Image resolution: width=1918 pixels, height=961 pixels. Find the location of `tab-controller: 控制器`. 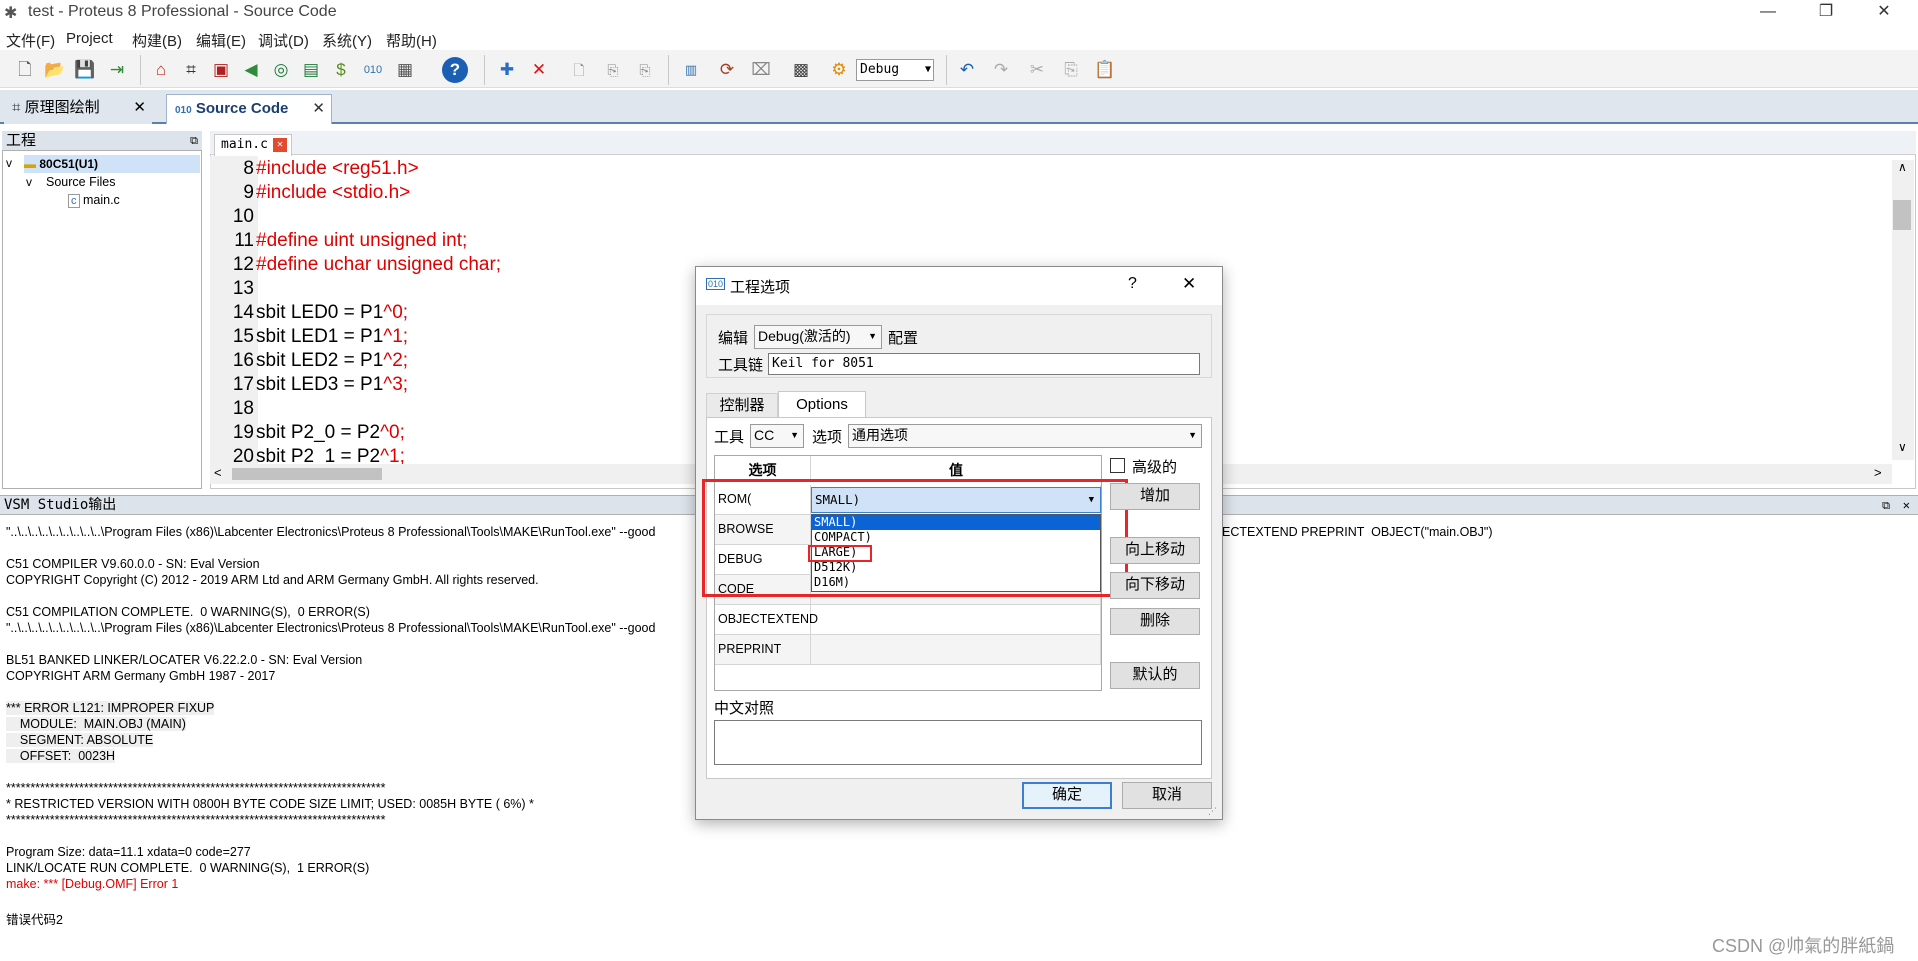

tab-controller: 控制器 is located at coordinates (742, 405).